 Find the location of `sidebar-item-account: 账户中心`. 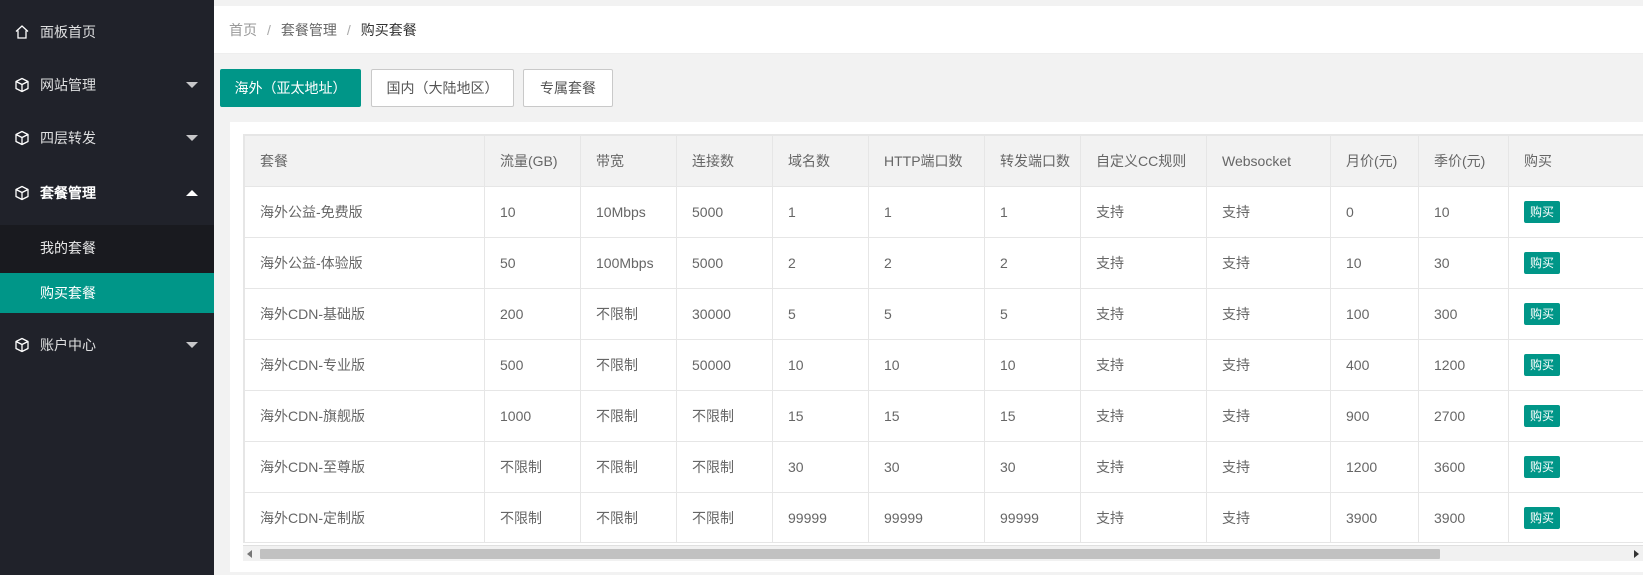

sidebar-item-account: 账户中心 is located at coordinates (107, 345).